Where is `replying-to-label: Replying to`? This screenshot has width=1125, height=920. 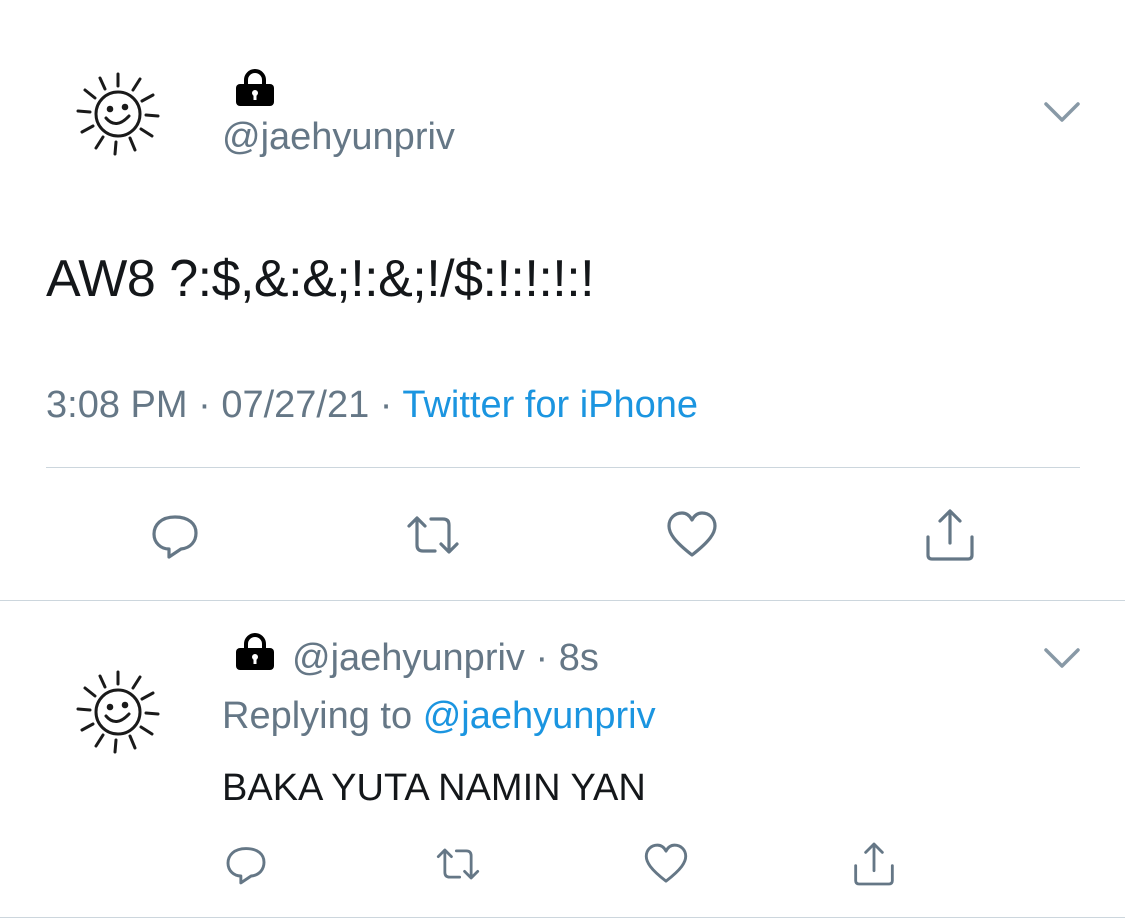 replying-to-label: Replying to is located at coordinates (317, 716).